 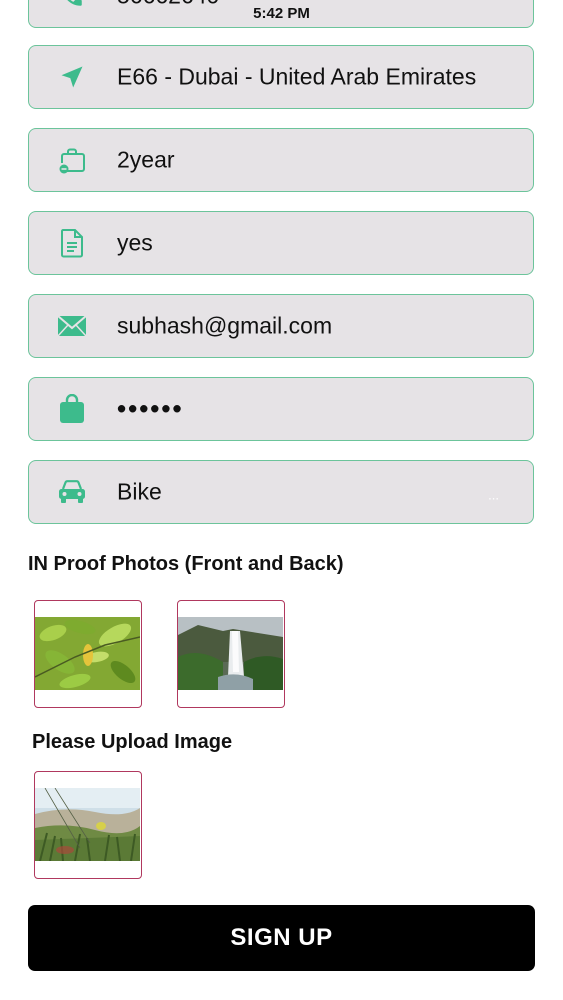 I want to click on sign-up-button: SIGN UP, so click(x=281, y=938).